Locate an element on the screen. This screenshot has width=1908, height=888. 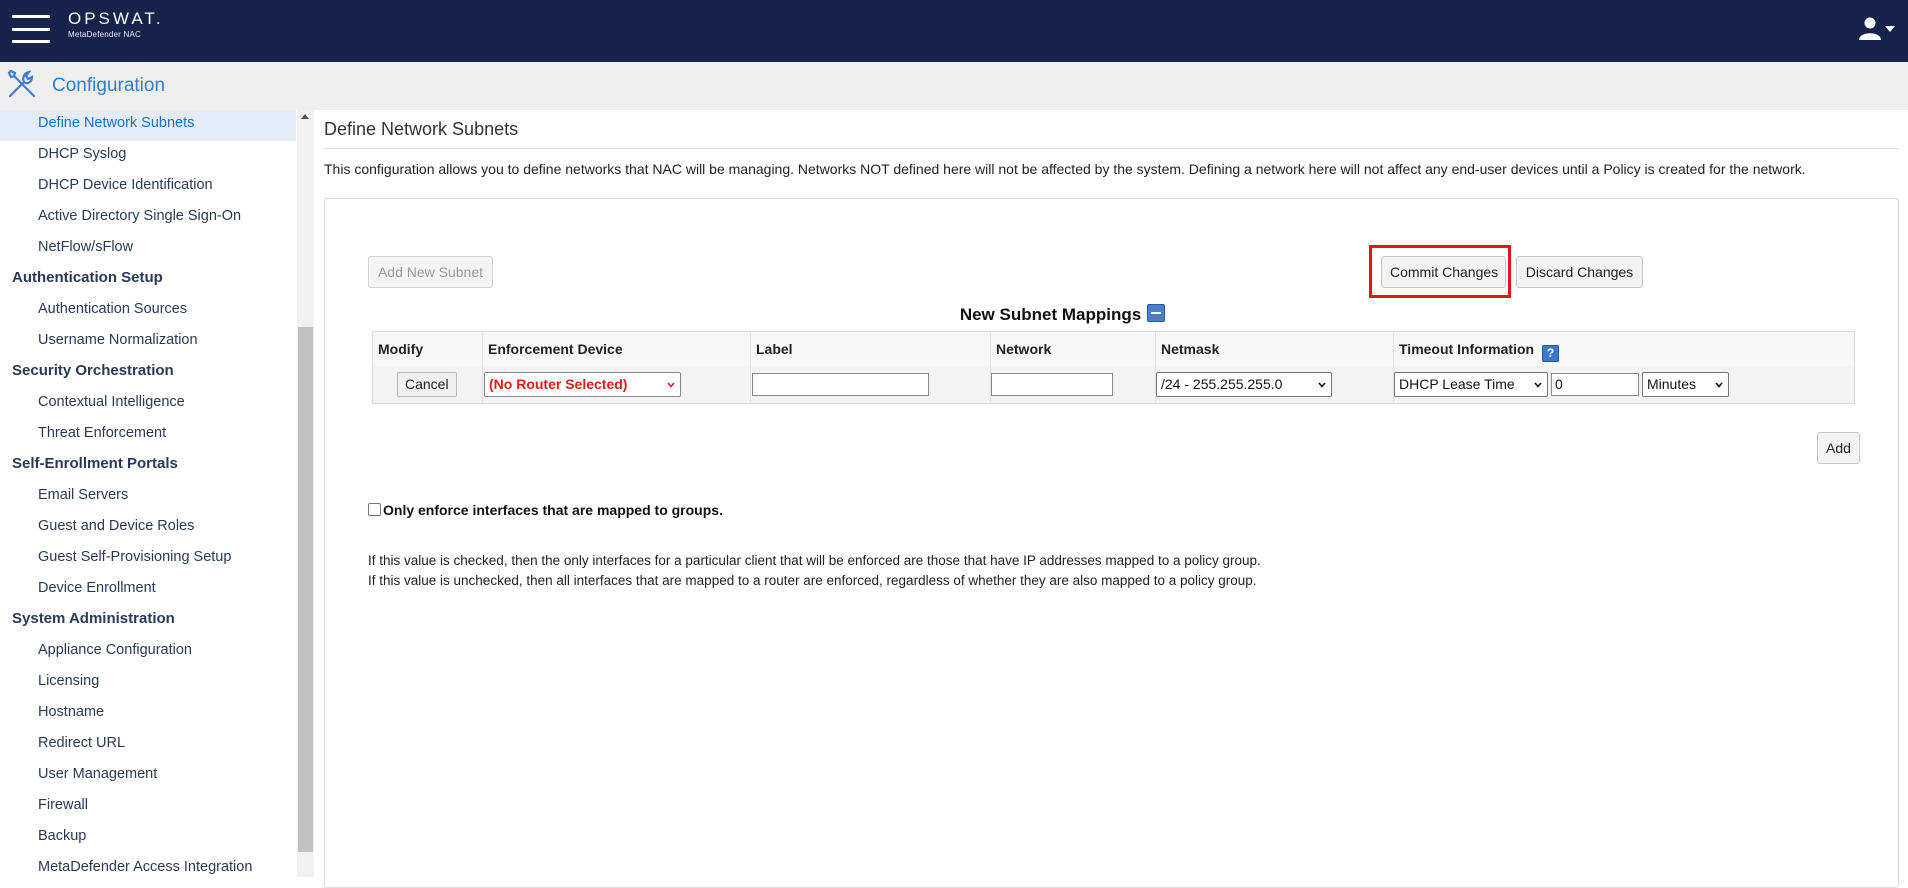
sidebar-item-guest-and-device-roles: Guest and Device Roles is located at coordinates (148, 528).